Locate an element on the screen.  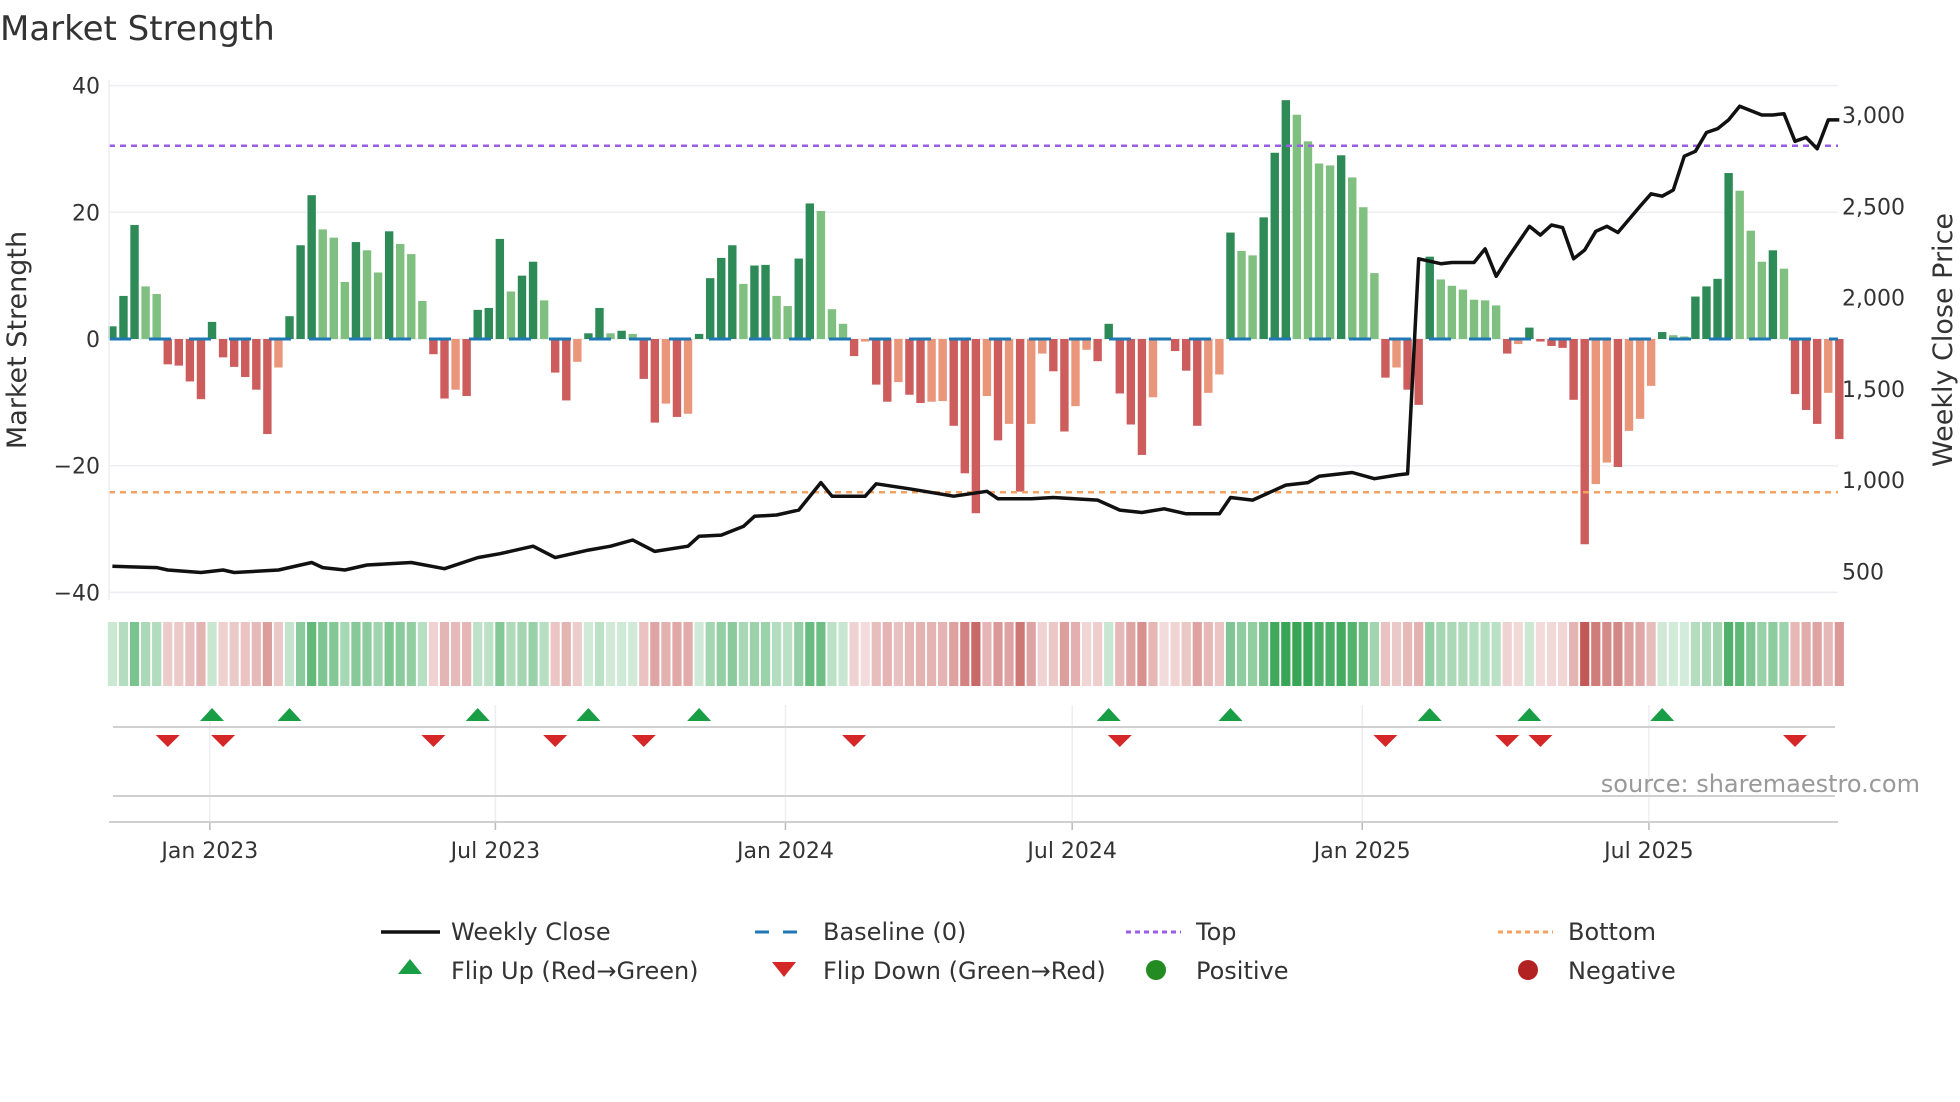
x-tick-label: Jul 2024 is located at coordinates (1071, 851).